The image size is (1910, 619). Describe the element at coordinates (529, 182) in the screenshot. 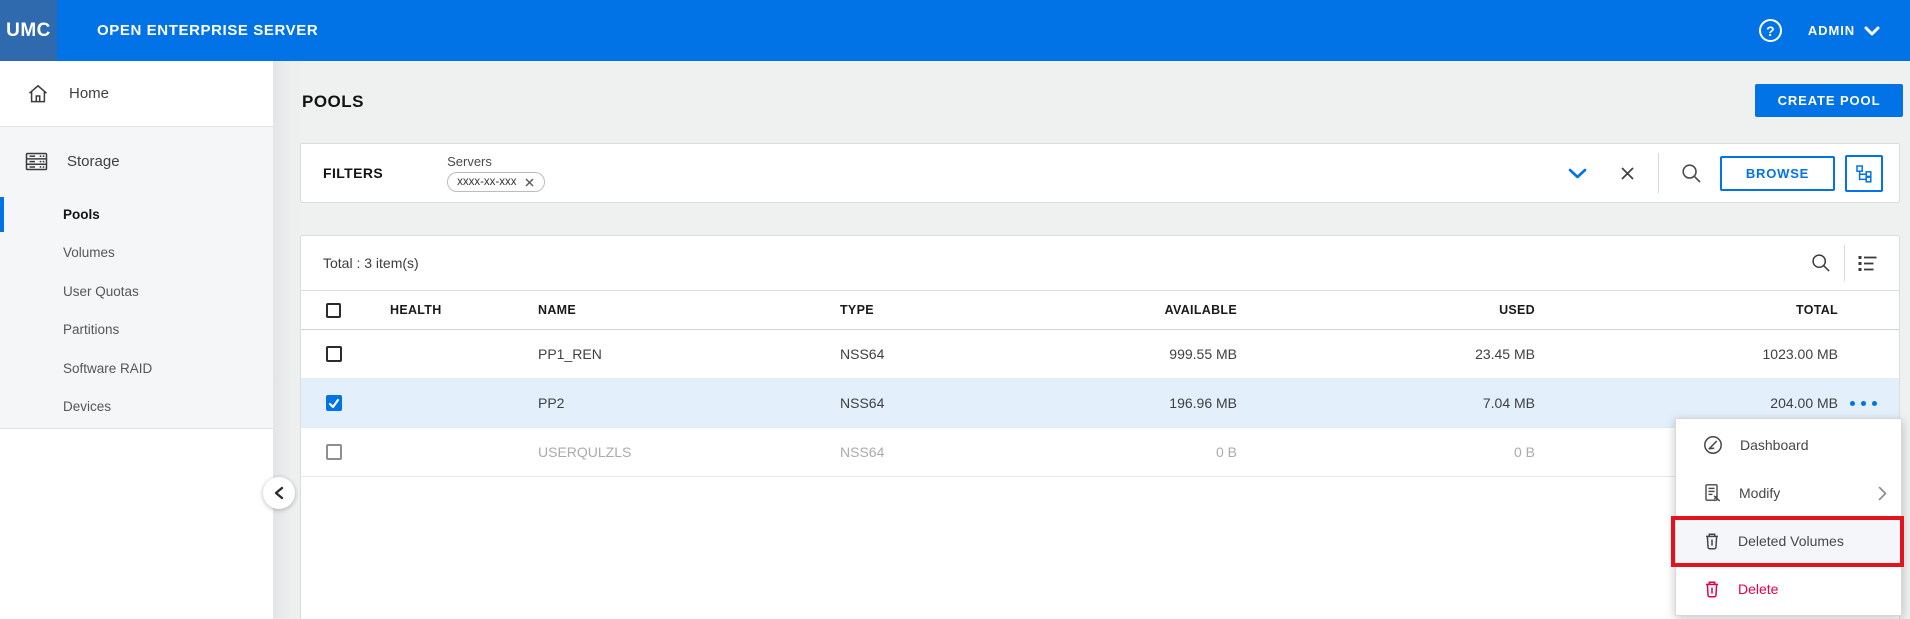

I see `chip-remove-icon` at that location.